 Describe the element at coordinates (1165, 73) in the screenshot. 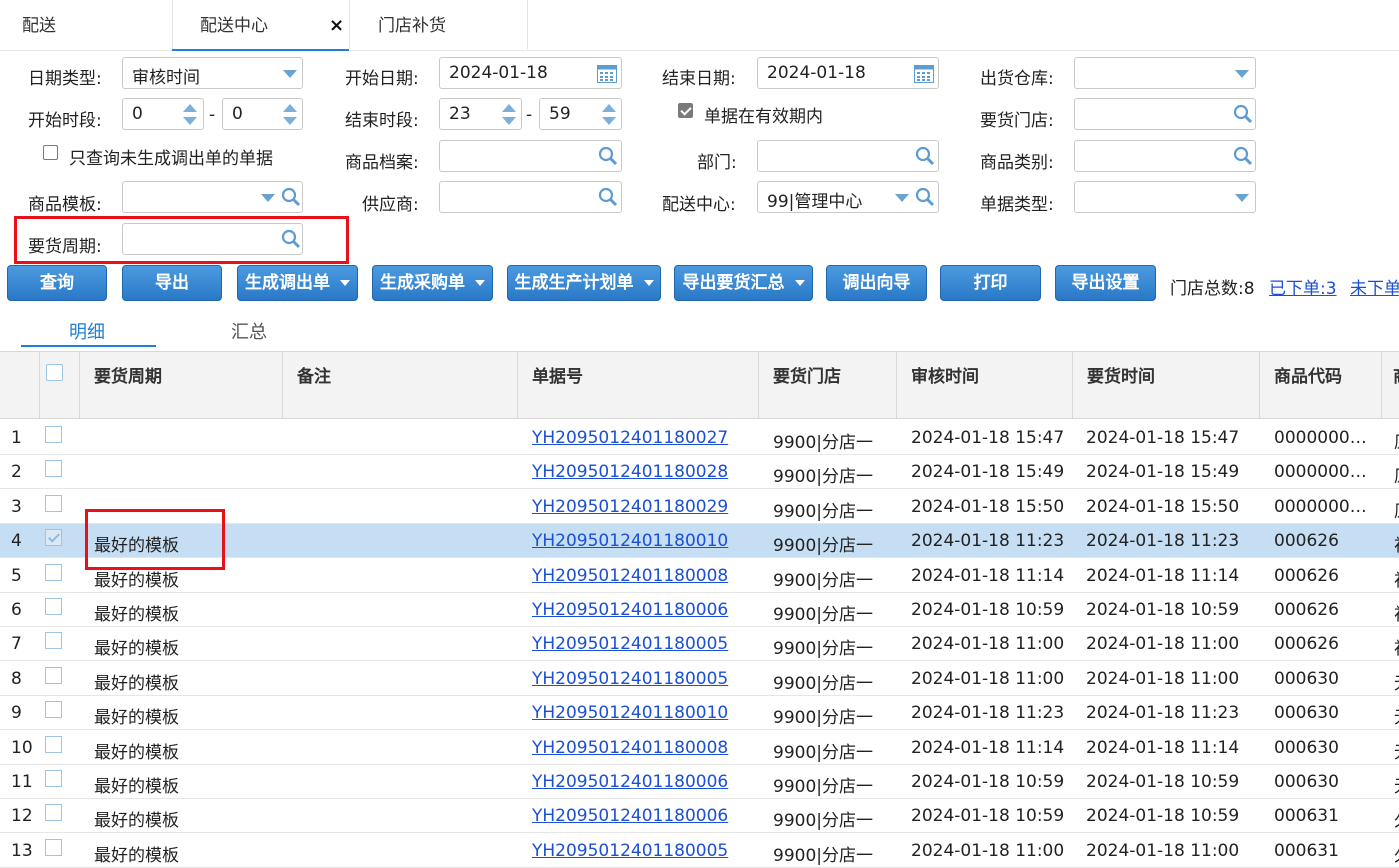

I see `warehouse-select` at that location.